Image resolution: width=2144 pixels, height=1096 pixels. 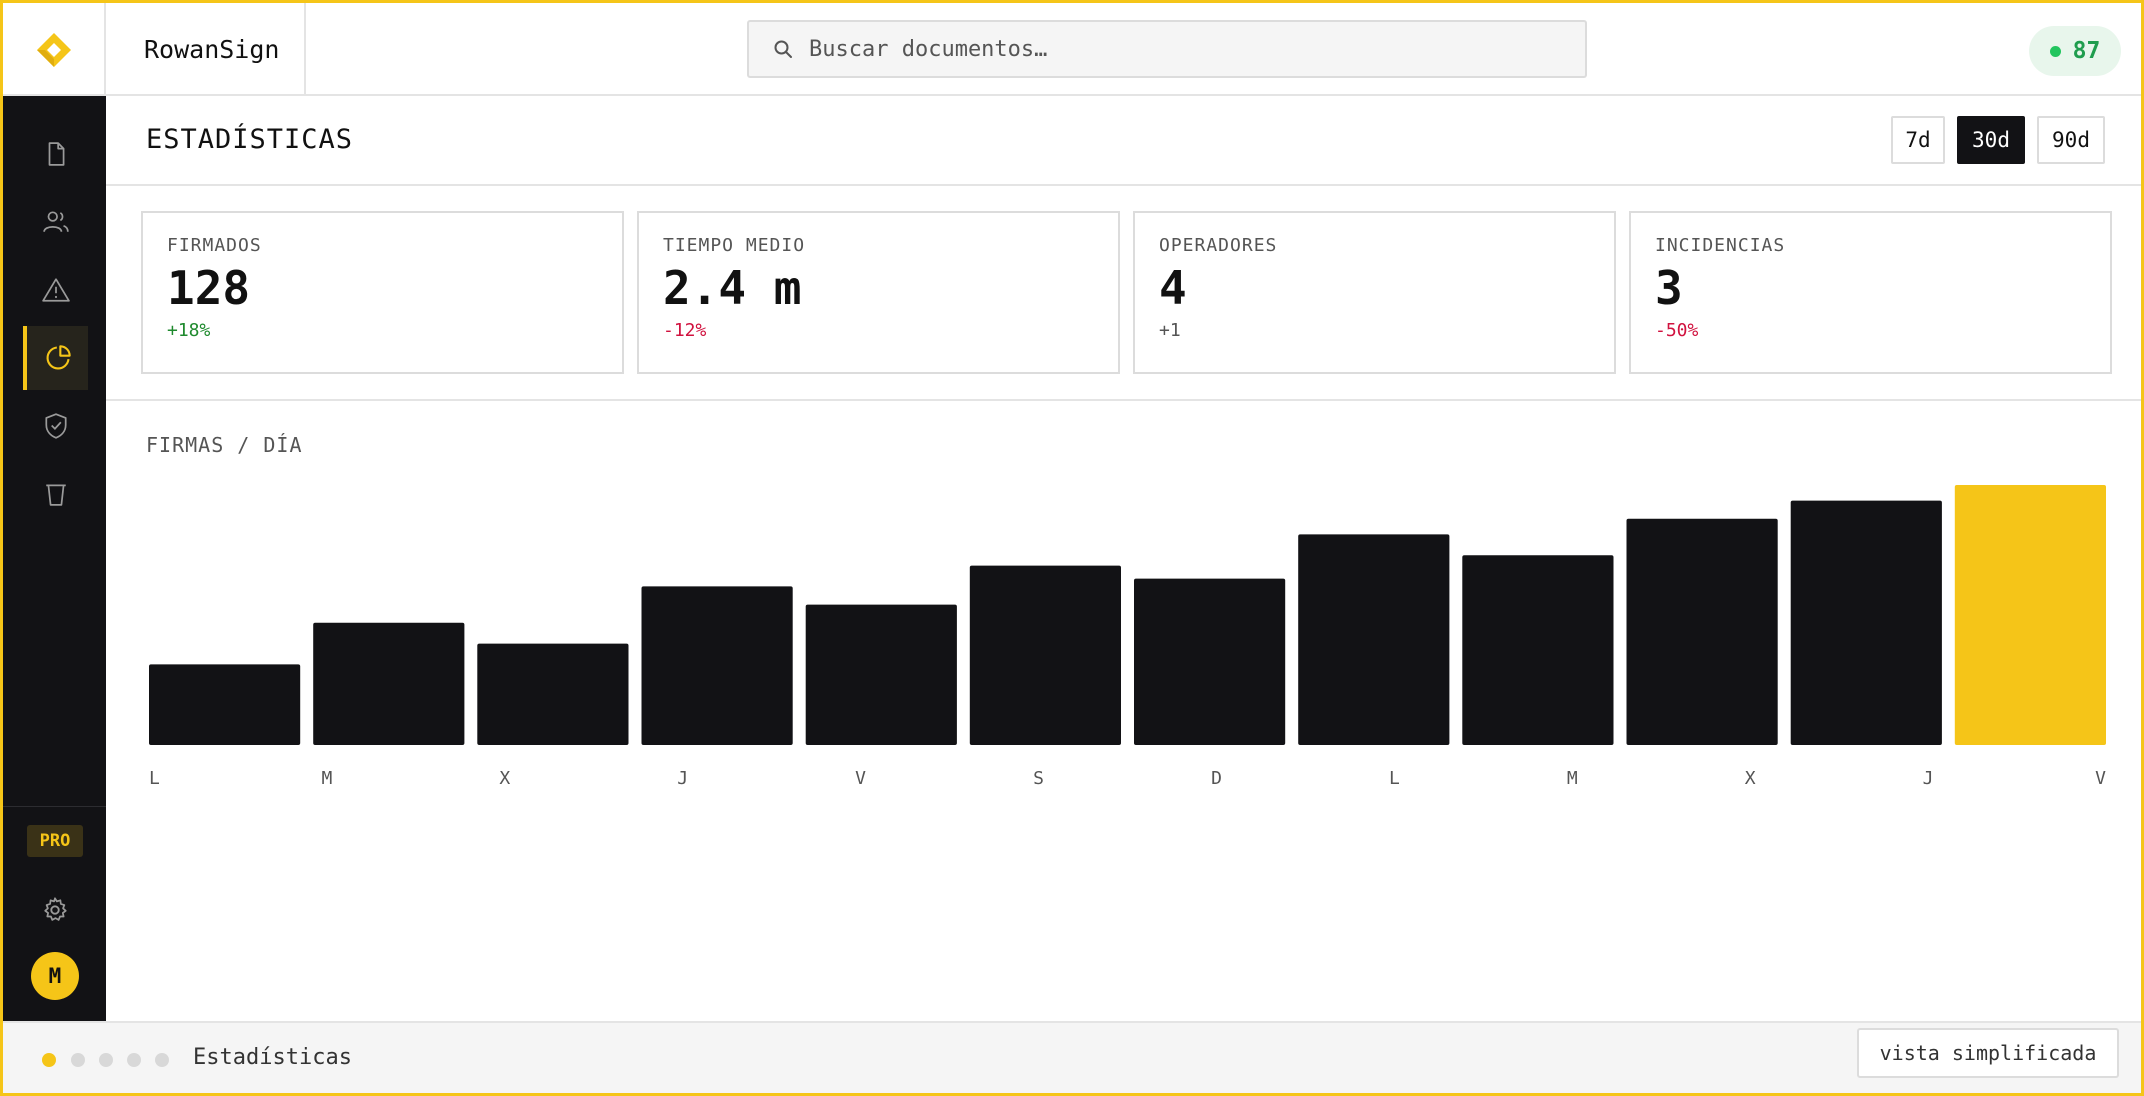 I want to click on kpi-label: TIEMPO MEDIO, so click(x=734, y=245).